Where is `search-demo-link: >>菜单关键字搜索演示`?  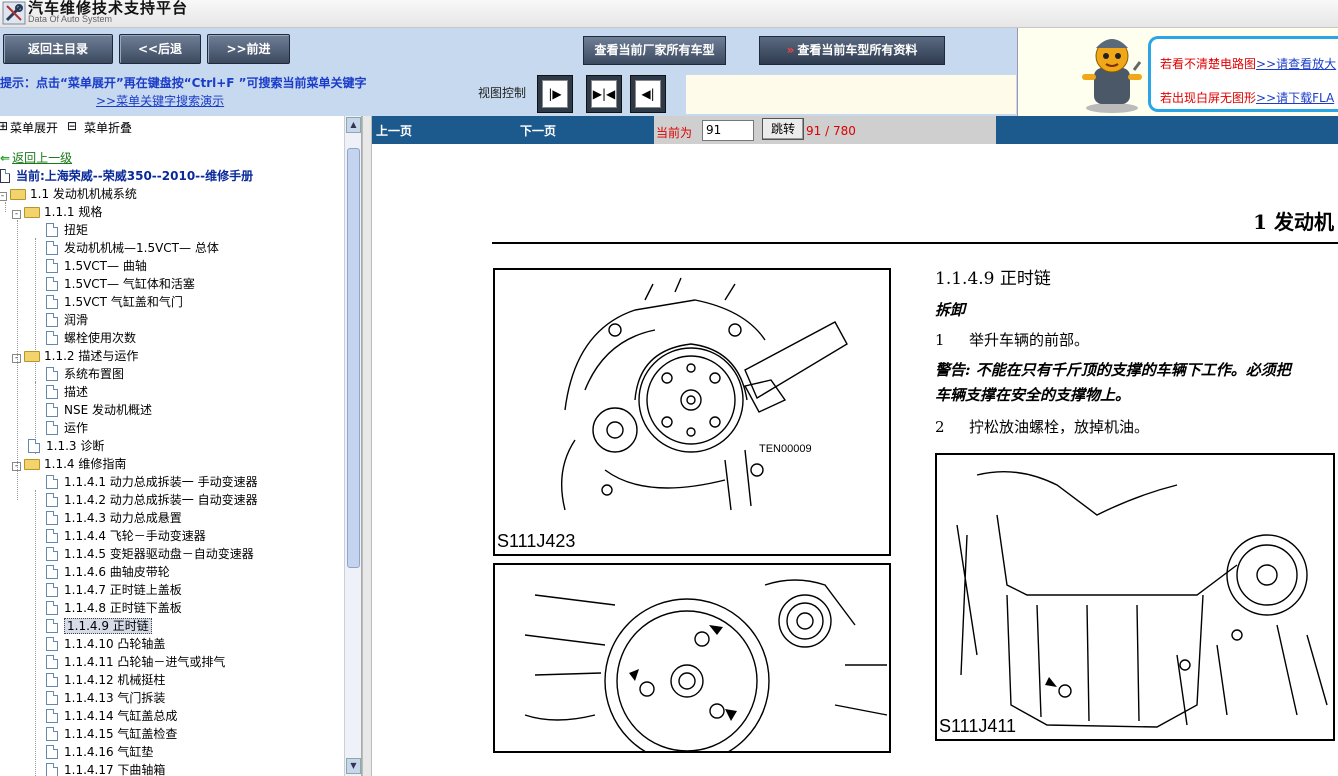
search-demo-link: >>菜单关键字搜索演示 is located at coordinates (160, 100).